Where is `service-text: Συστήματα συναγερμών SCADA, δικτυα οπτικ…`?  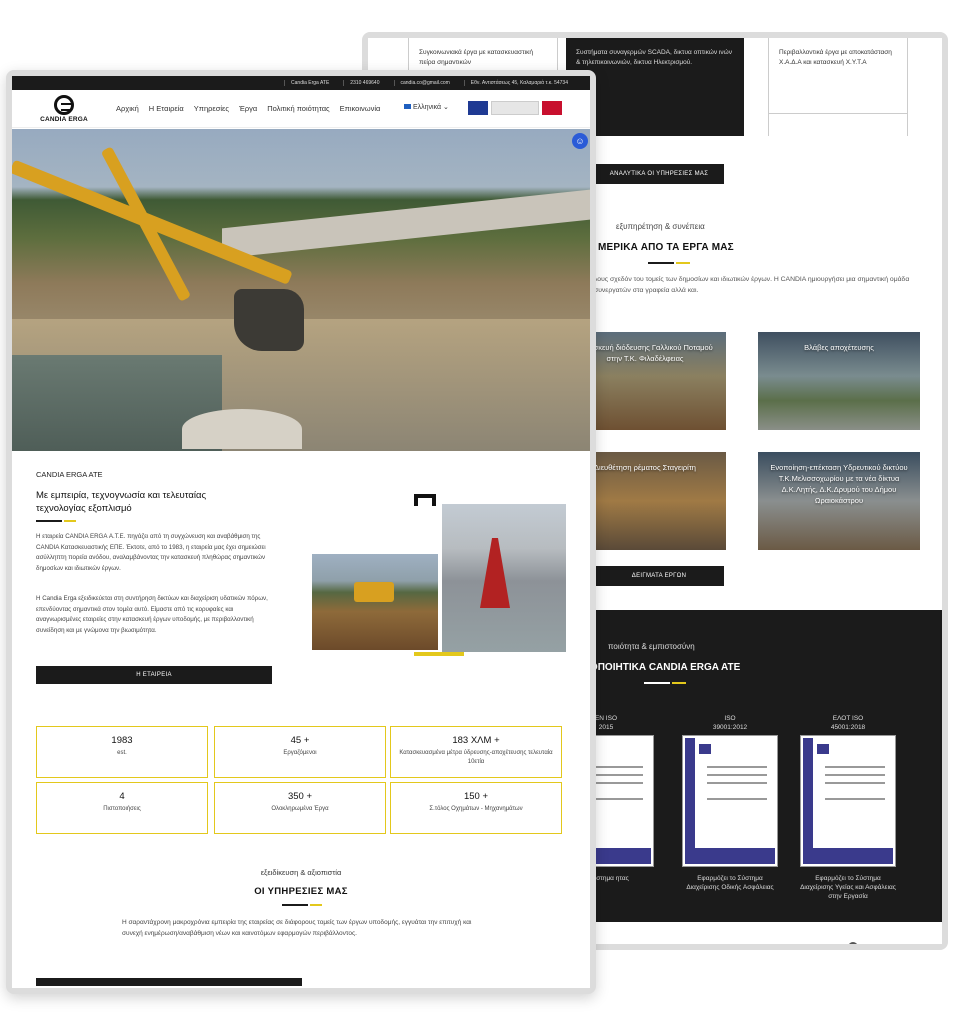
service-text: Συστήματα συναγερμών SCADA, δικτυα οπτικ… is located at coordinates (654, 57).